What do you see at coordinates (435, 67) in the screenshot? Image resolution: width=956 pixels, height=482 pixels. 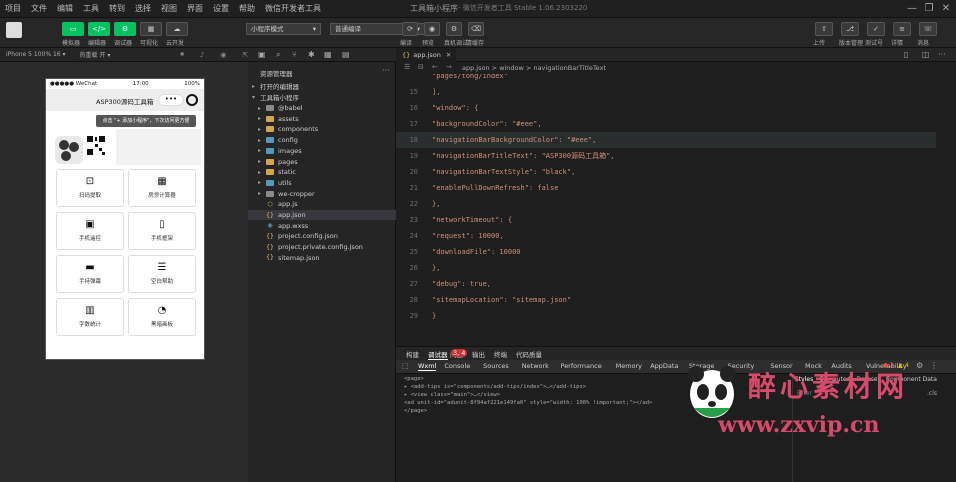 I see `back-icon: ←` at bounding box center [435, 67].